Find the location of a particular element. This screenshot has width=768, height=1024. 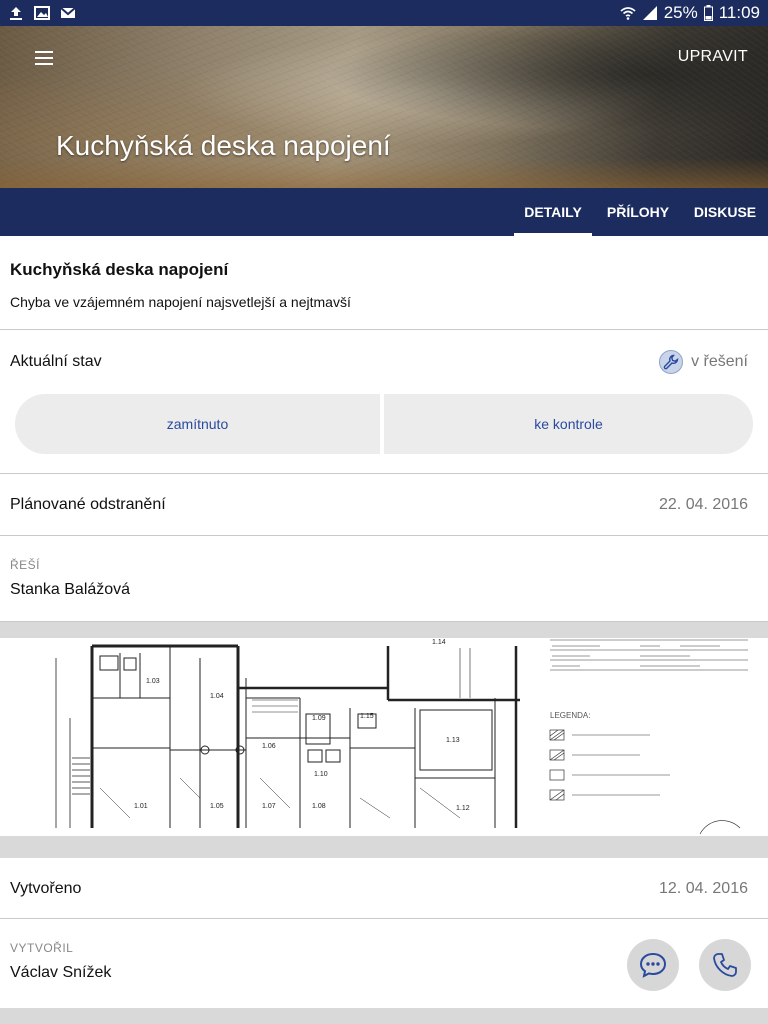

tab-detaily: DETAILY is located at coordinates (553, 212).